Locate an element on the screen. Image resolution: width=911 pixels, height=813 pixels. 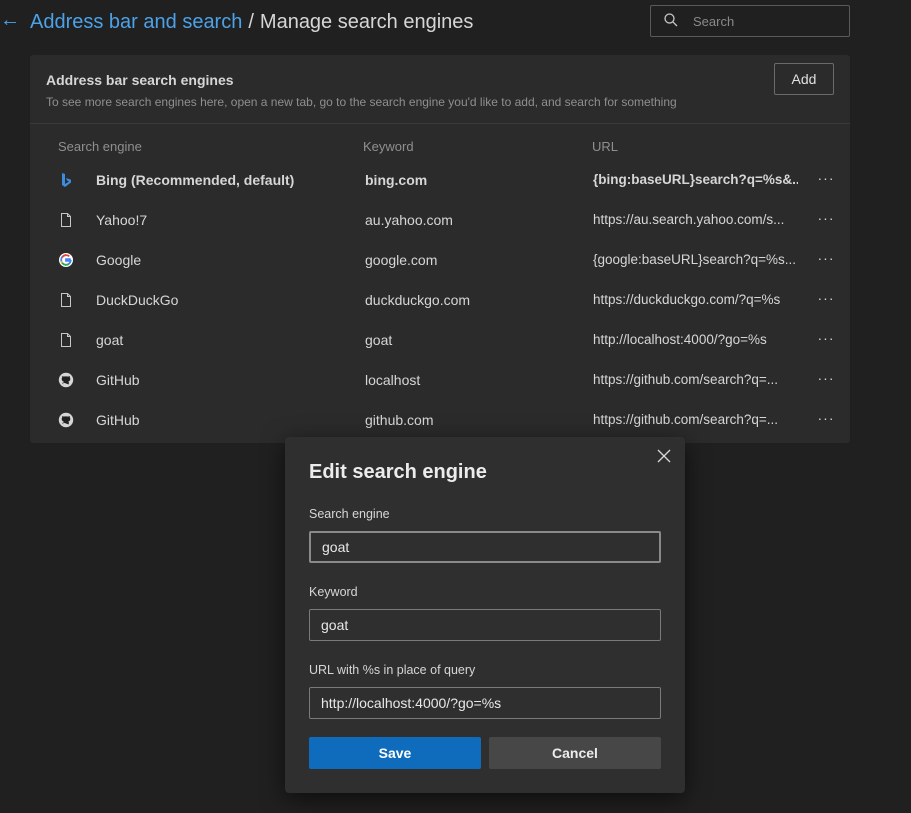
engine-keyword: google.com is located at coordinates (401, 260).